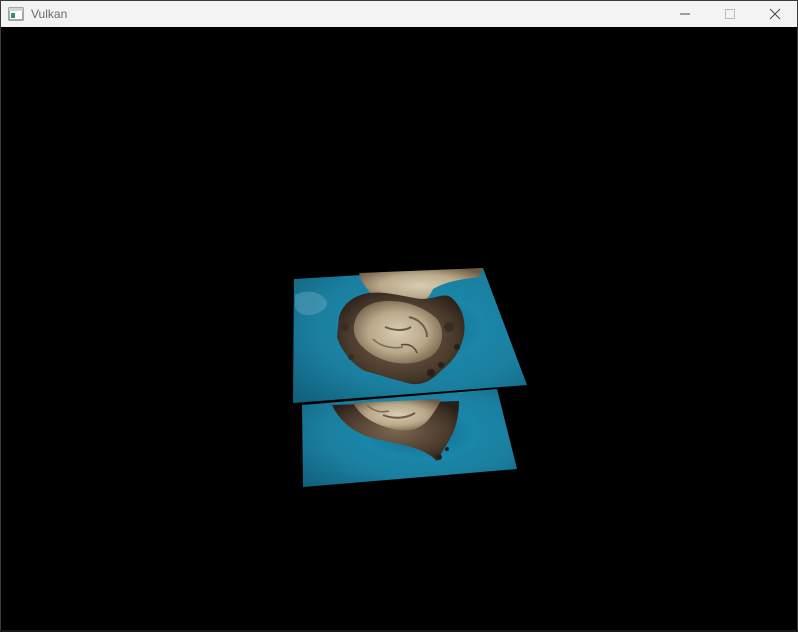 This screenshot has height=632, width=798. I want to click on minimize-button, so click(684, 14).